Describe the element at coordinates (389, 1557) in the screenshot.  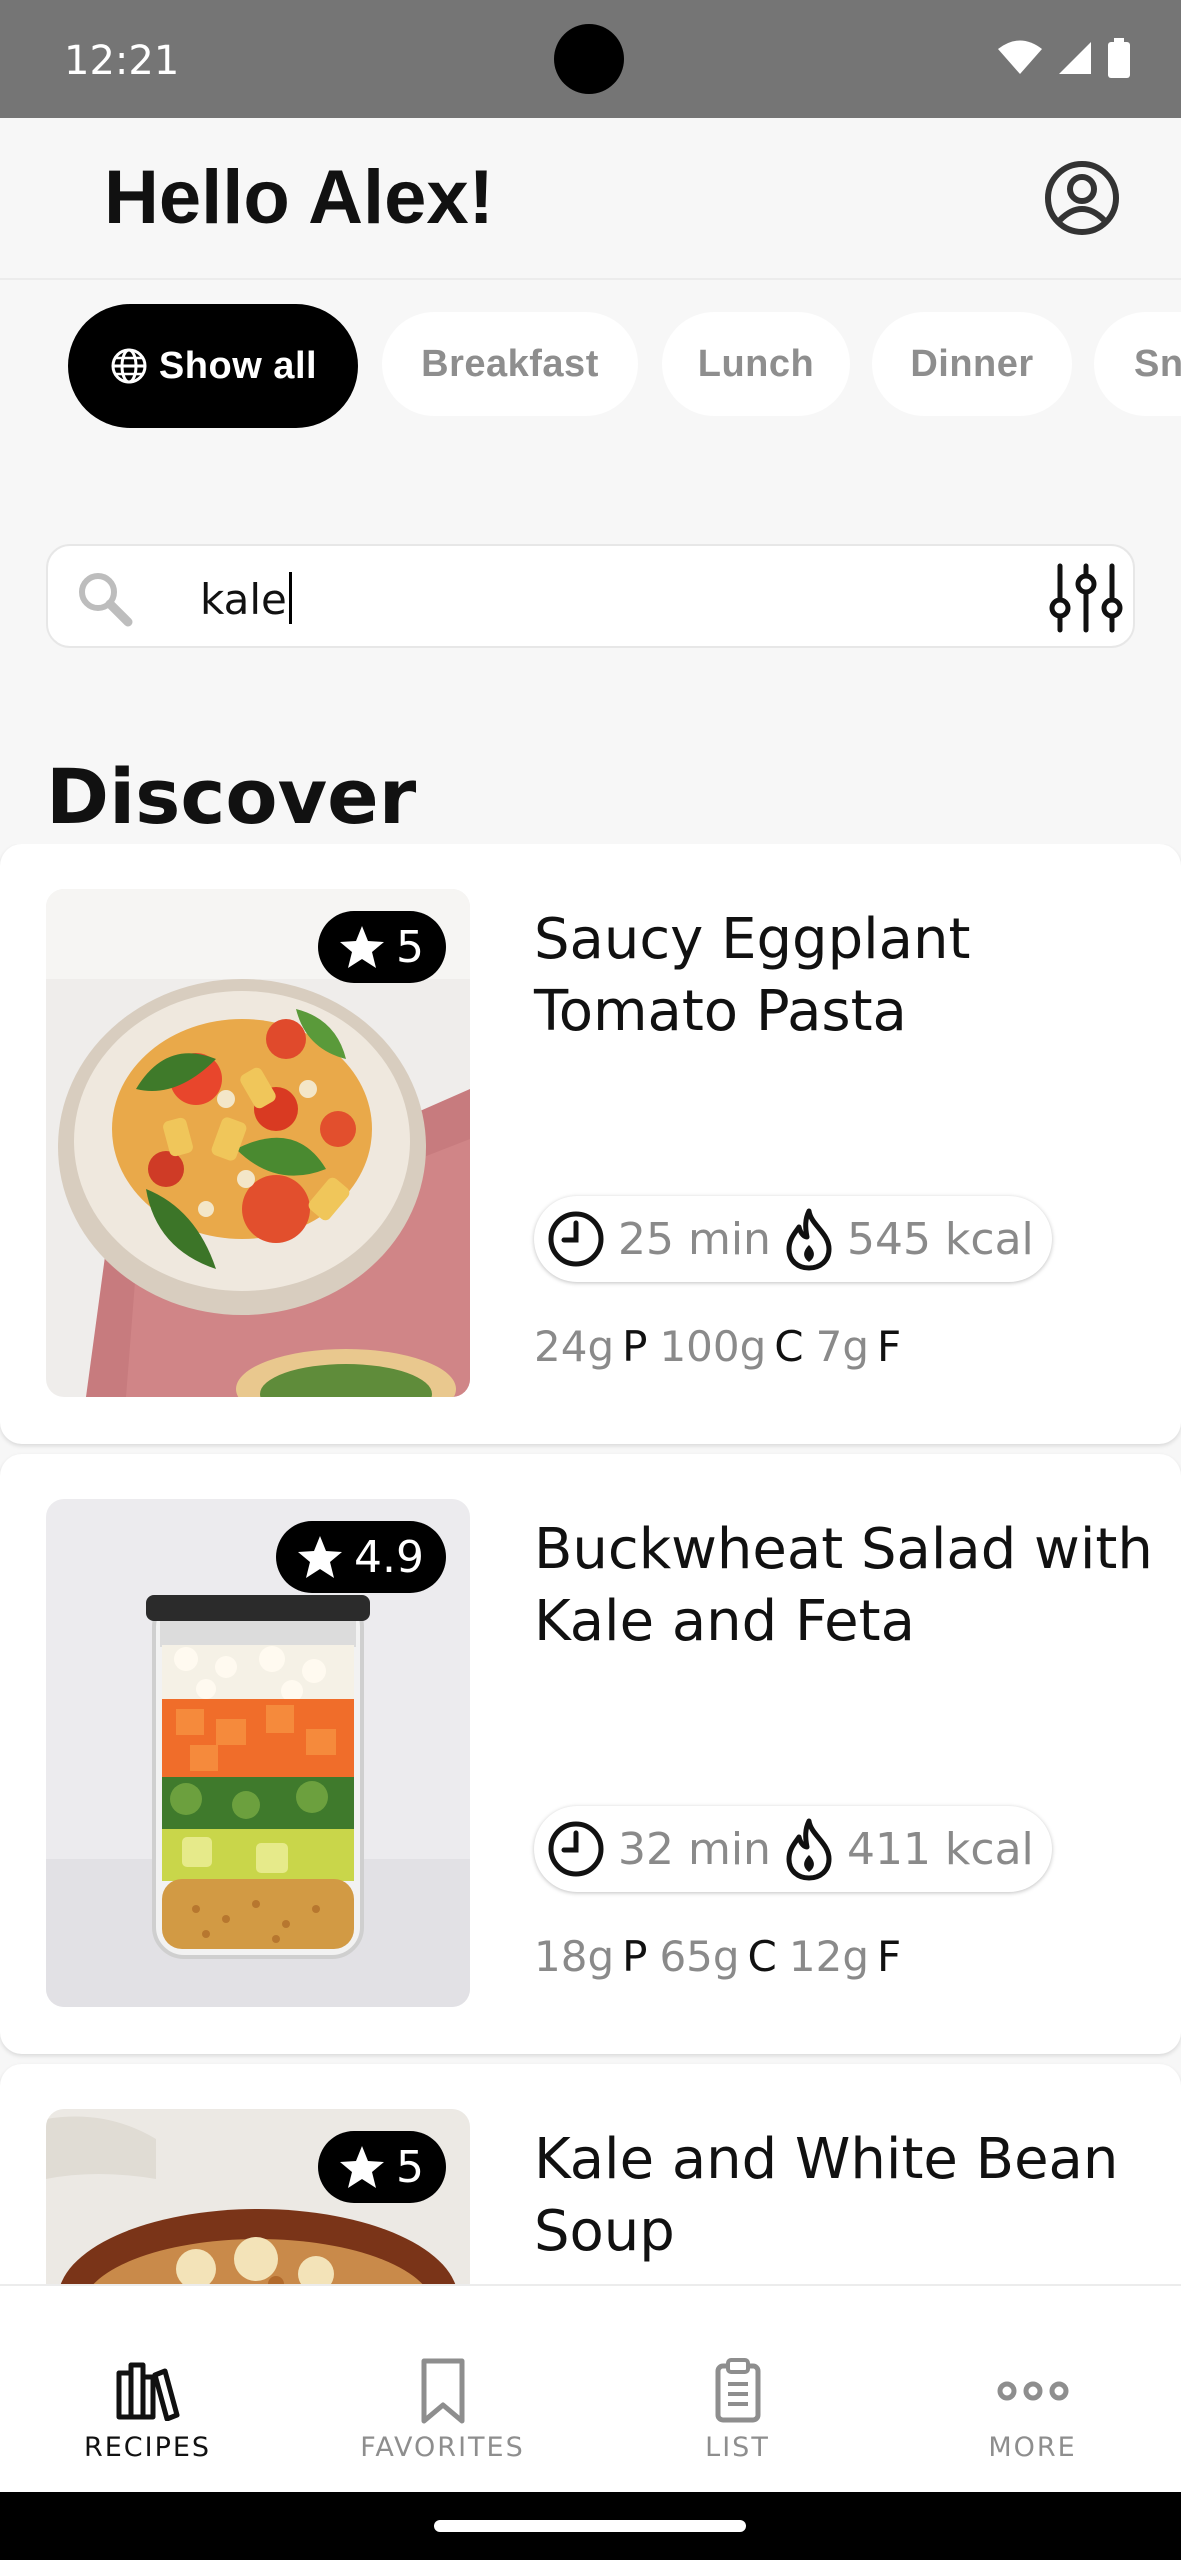
I see `rating-value: 4.9` at that location.